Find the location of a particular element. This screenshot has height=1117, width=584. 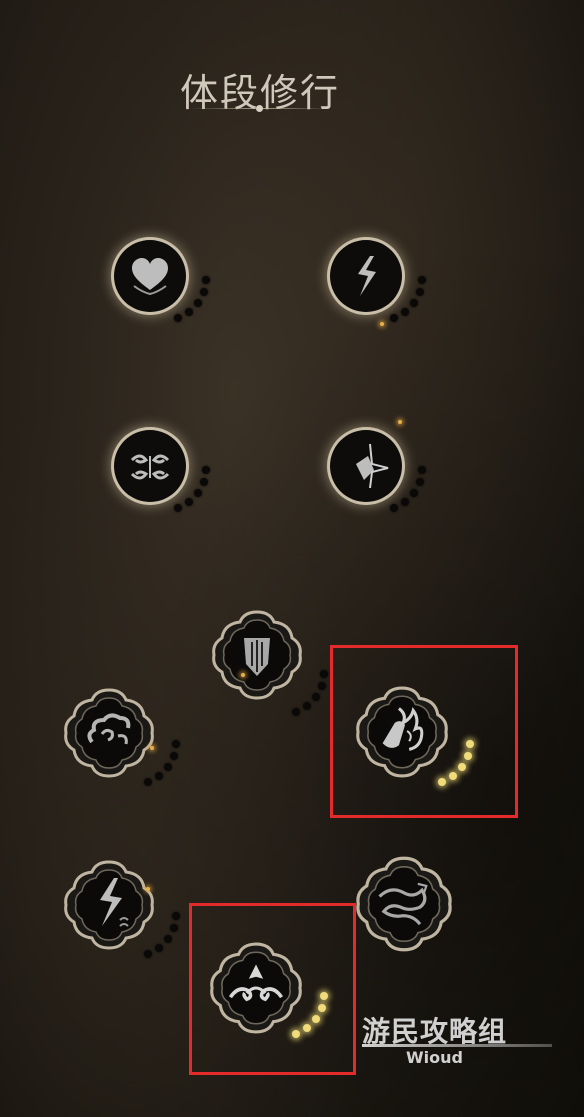

skill-node-dragon is located at coordinates (412, 907).